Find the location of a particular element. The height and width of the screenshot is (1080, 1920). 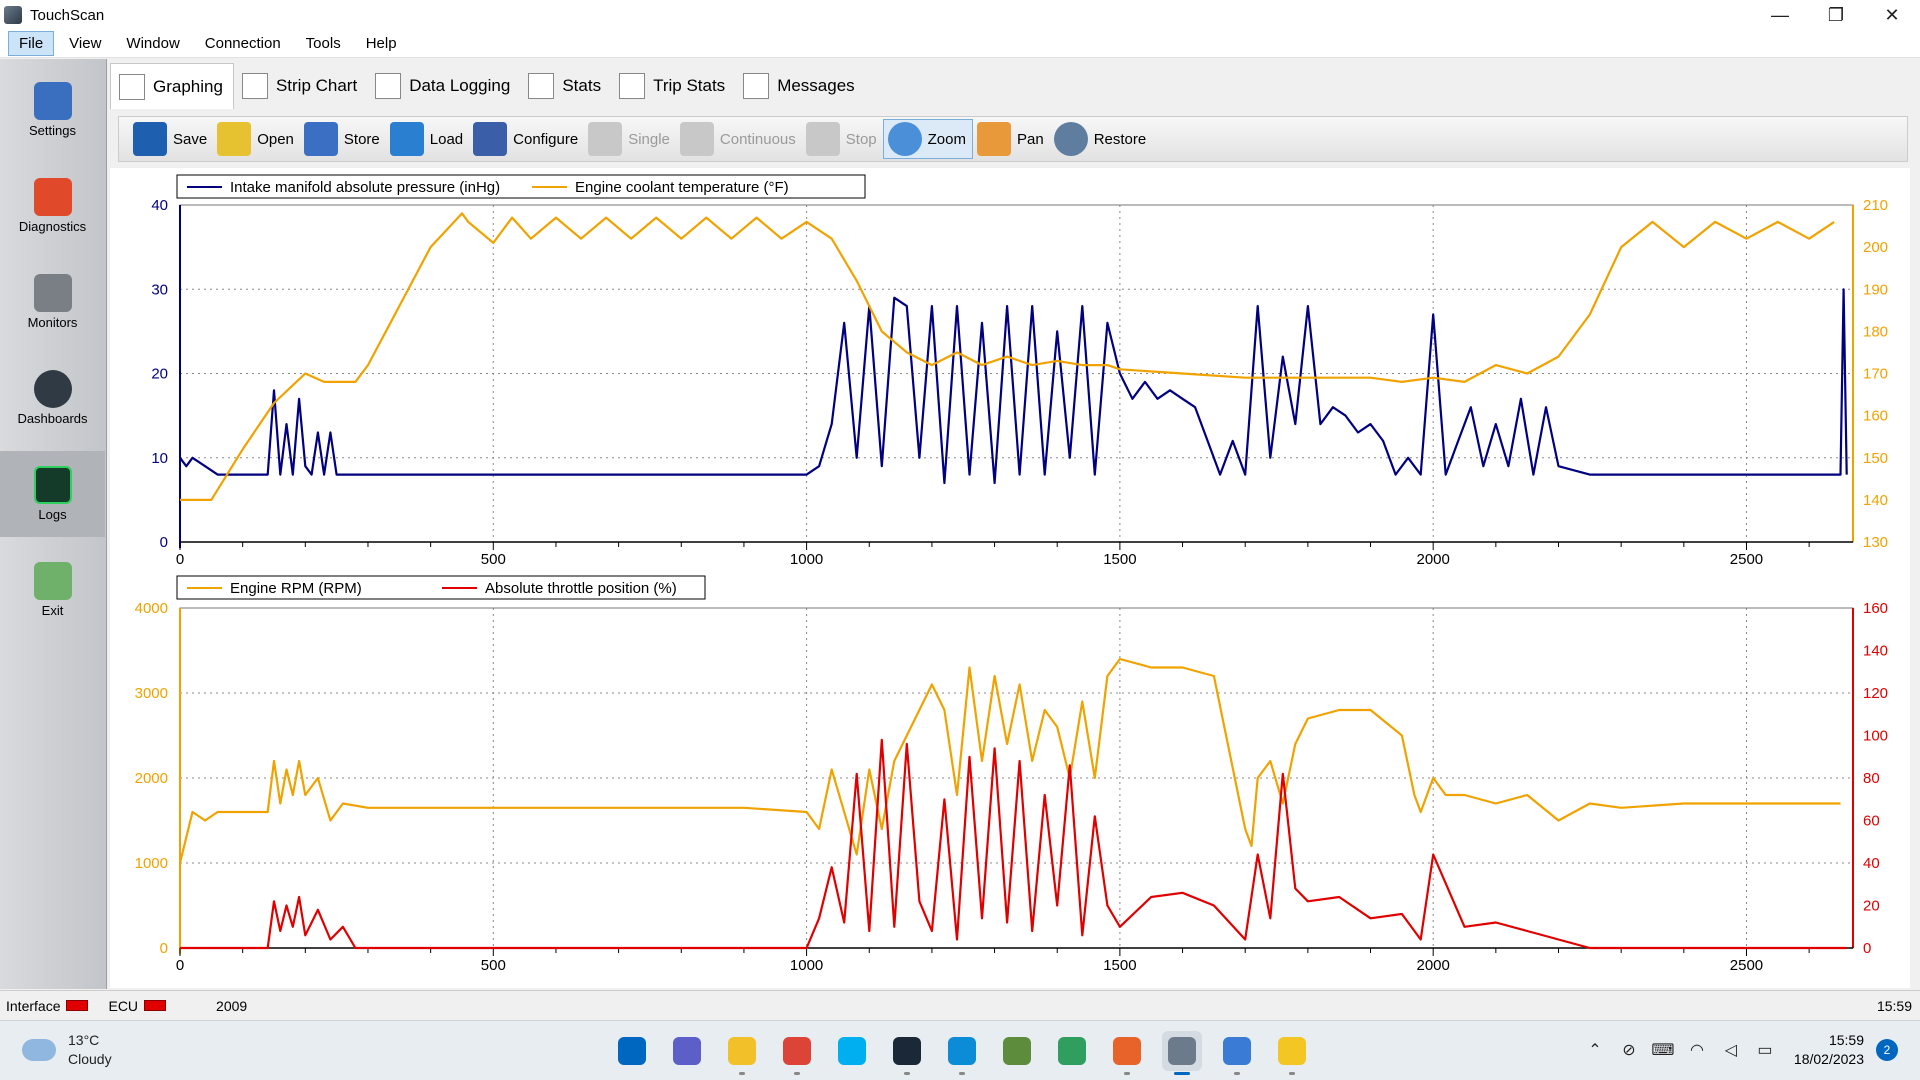

store-button: Store is located at coordinates (343, 139).